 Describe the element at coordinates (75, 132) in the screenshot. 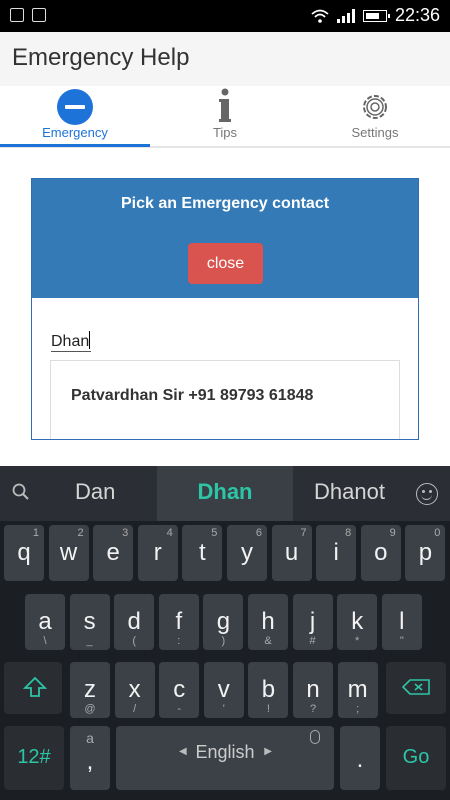

I see `tab-label: Emergency` at that location.